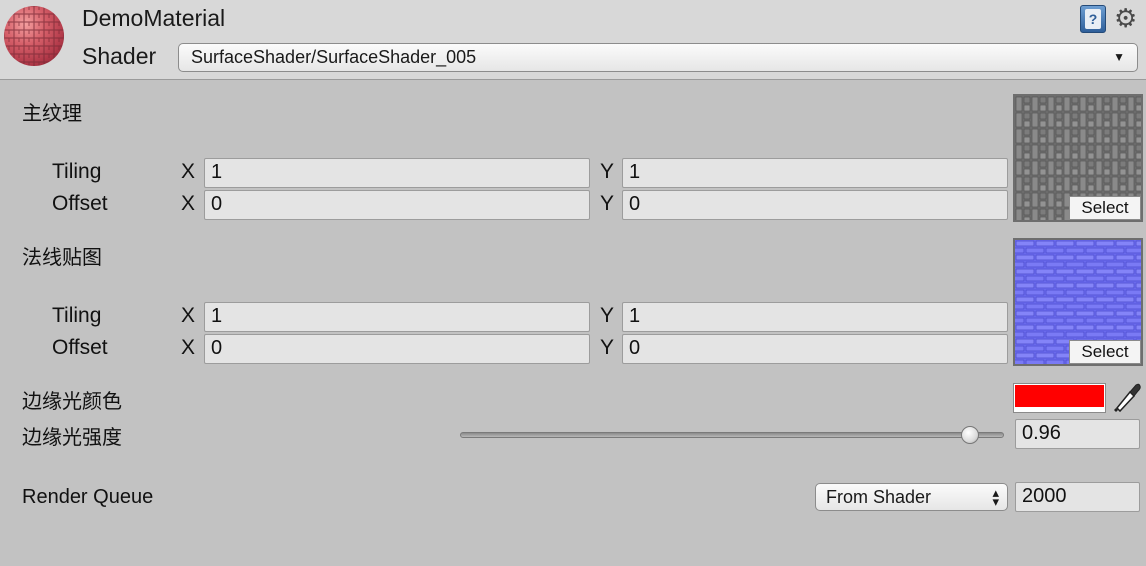 The width and height of the screenshot is (1146, 566). Describe the element at coordinates (397, 205) in the screenshot. I see `main-offset-x-field: 0` at that location.